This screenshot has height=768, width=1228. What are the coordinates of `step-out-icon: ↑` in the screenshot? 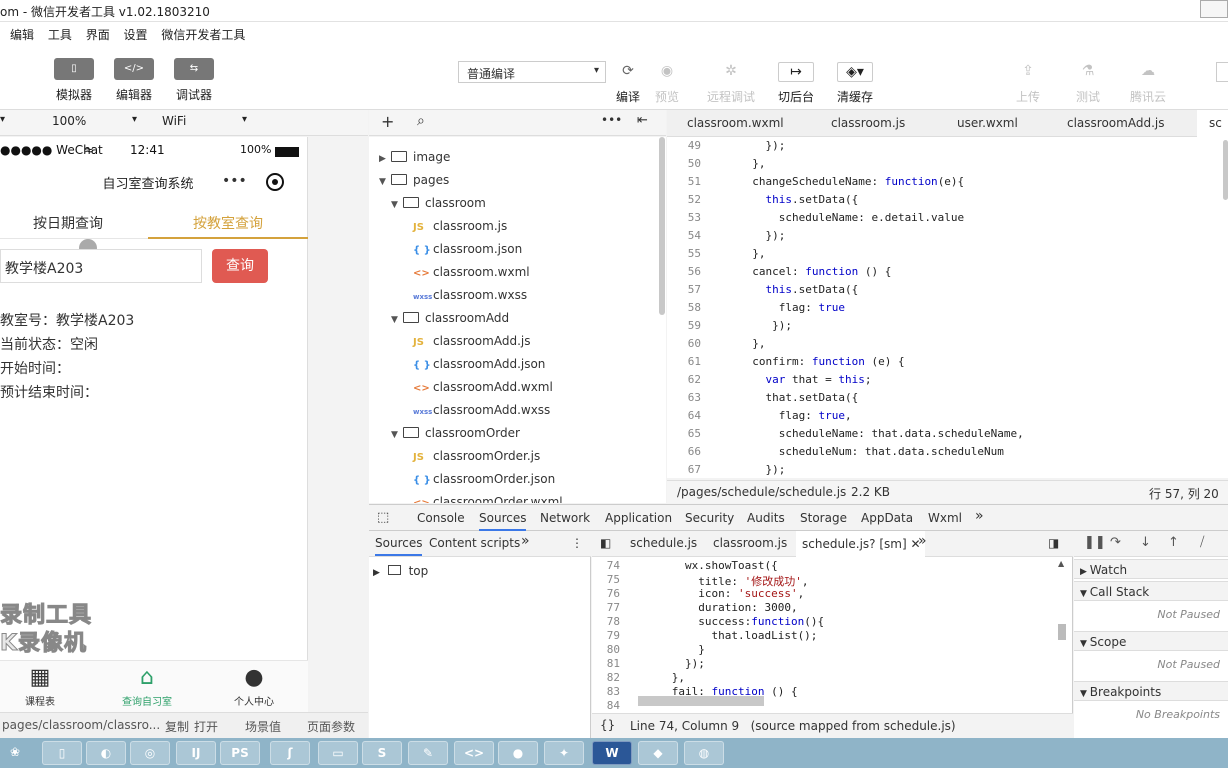 It's located at (1173, 542).